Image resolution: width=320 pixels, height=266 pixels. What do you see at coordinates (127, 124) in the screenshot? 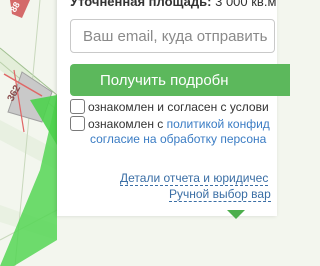
I see `consent-privacy-prefix: ознакомлен с` at bounding box center [127, 124].